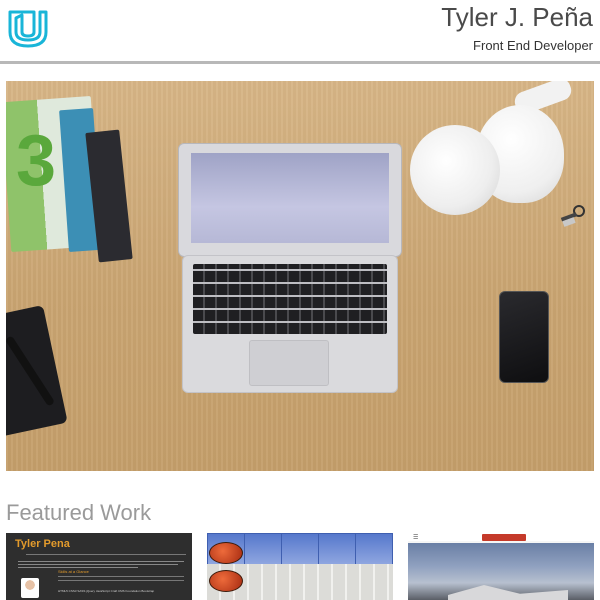 The width and height of the screenshot is (600, 600). What do you see at coordinates (572, 216) in the screenshot?
I see `keys-icon` at bounding box center [572, 216].